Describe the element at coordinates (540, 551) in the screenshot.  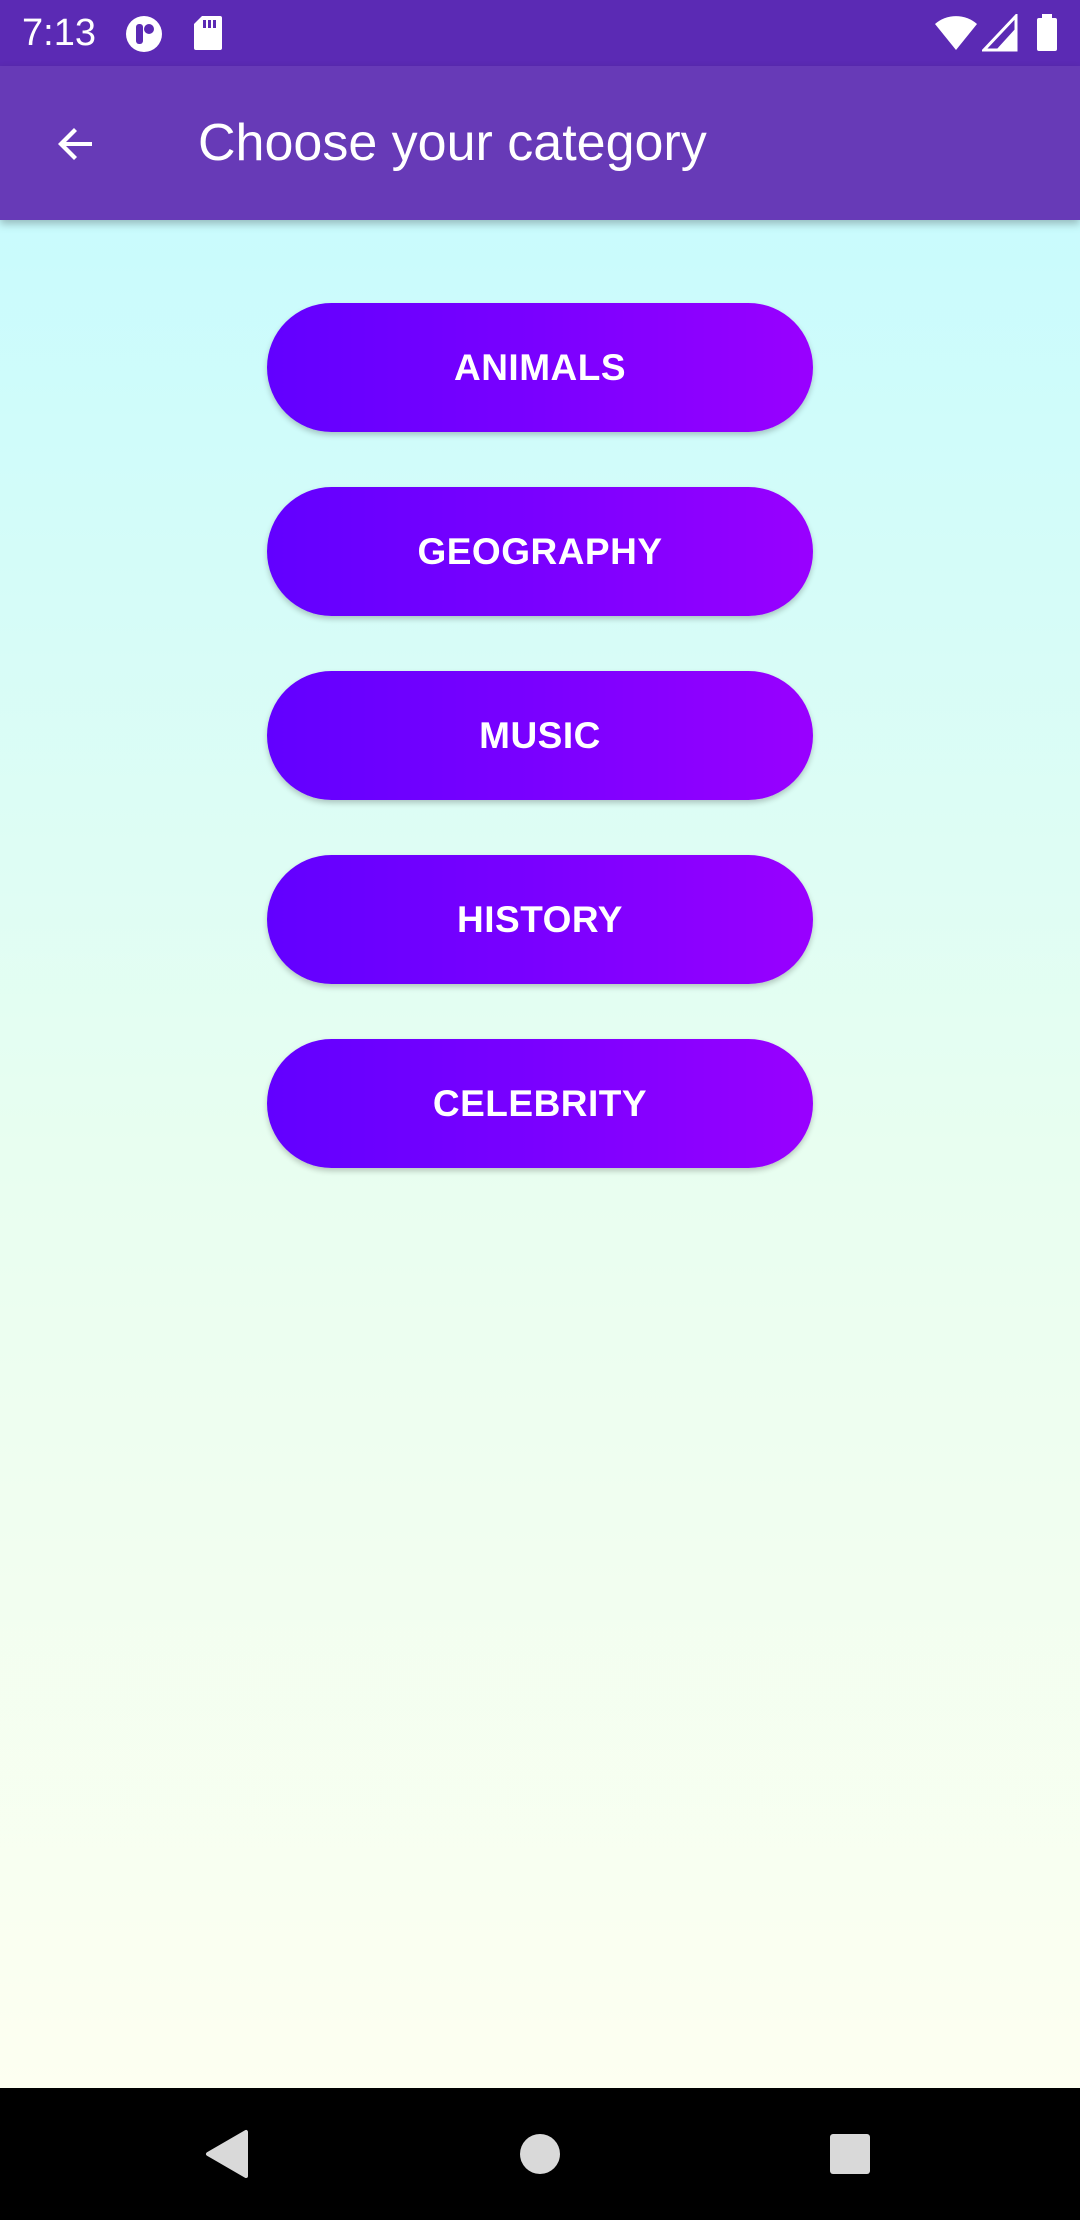
I see `category-button-geography: GEOGRAPHY` at that location.